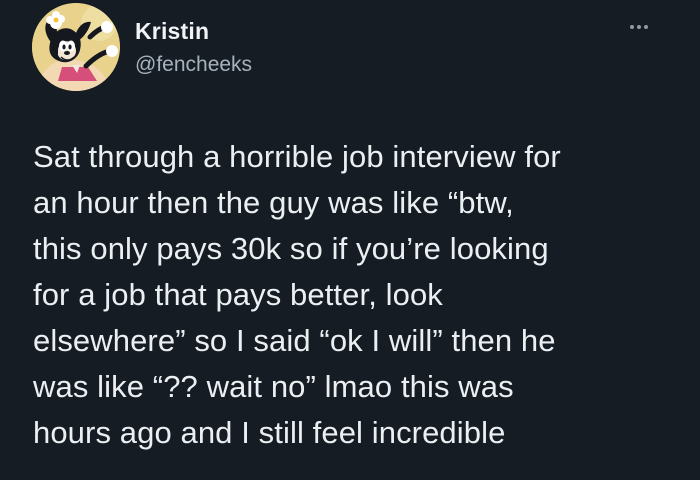  Describe the element at coordinates (291, 248) in the screenshot. I see `tweet-text-line: this only pays 30k so if you’re looking` at that location.